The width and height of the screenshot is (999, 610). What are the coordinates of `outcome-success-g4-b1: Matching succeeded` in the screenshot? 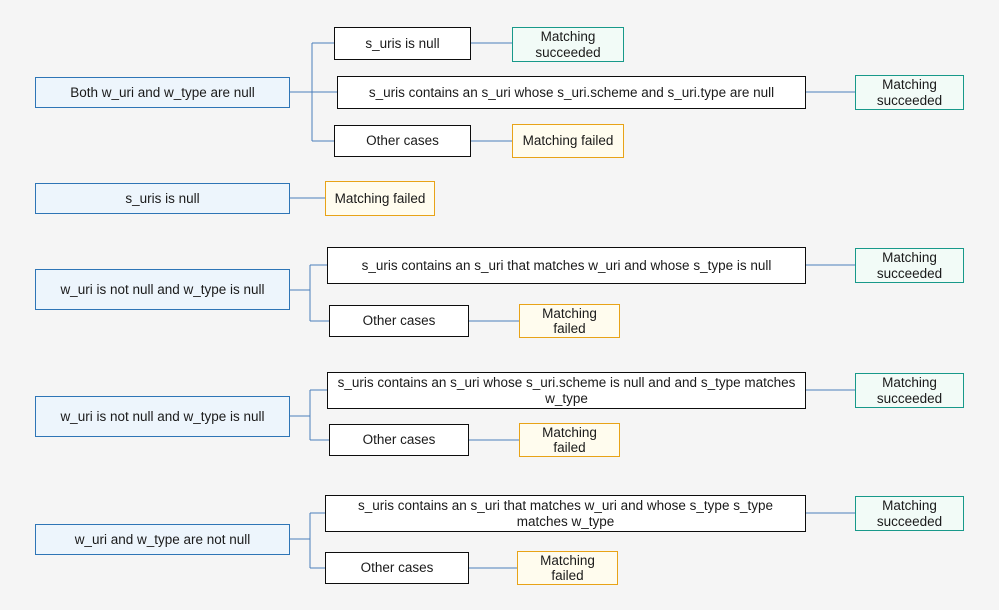 It's located at (909, 390).